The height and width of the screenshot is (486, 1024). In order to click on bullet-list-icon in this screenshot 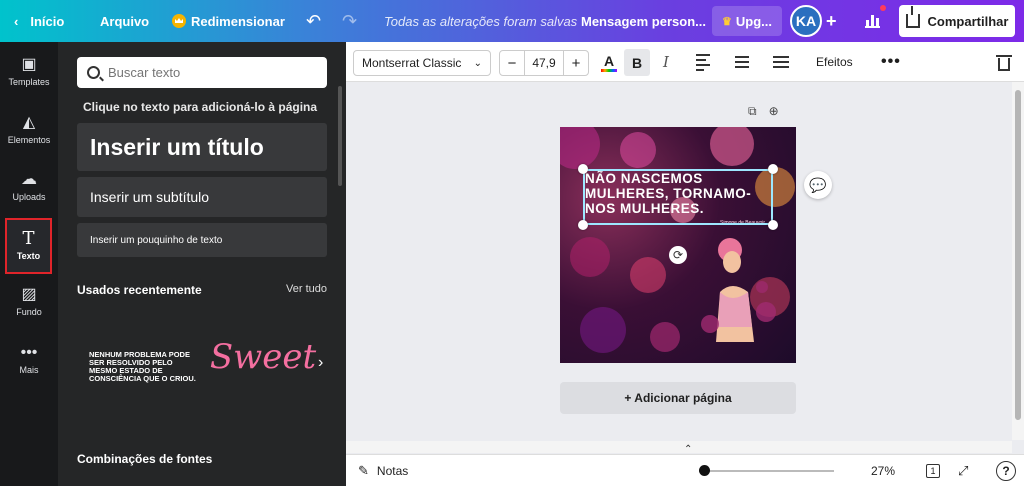, I will do `click(742, 62)`.